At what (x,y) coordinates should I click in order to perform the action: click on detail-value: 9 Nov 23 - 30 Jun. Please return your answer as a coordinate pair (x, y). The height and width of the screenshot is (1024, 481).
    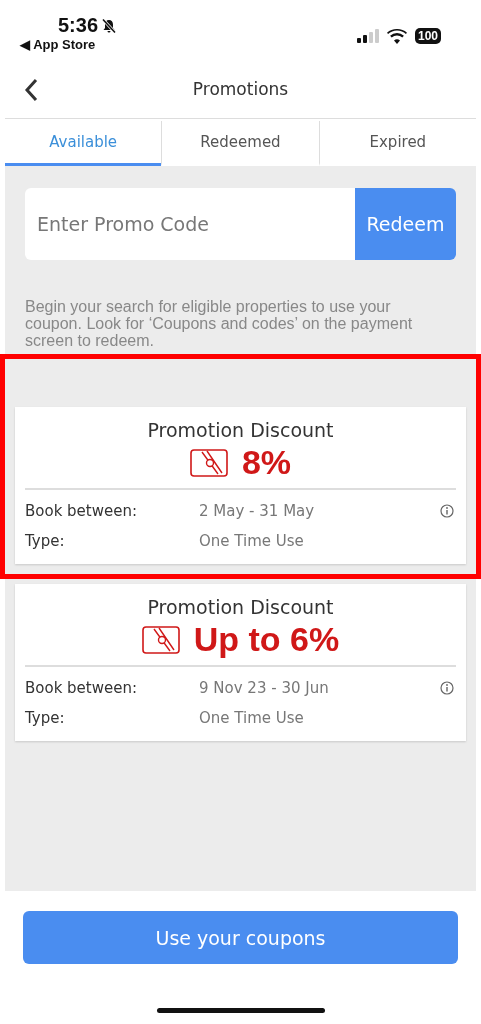
    Looking at the image, I should click on (264, 688).